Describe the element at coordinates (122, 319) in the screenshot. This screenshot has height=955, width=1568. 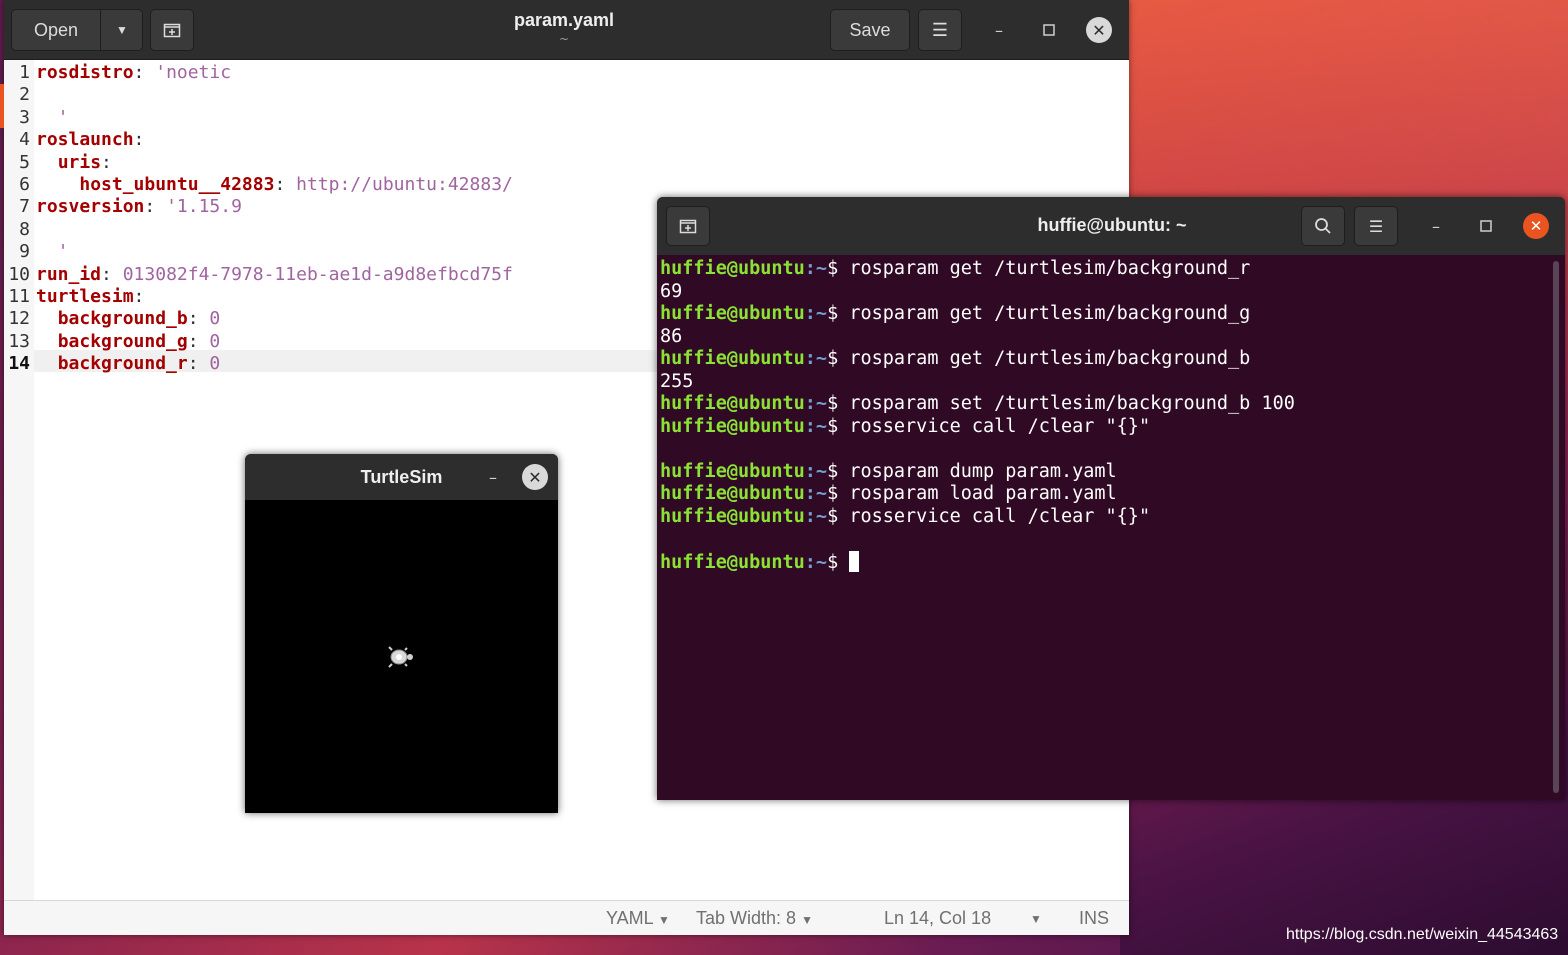
I see `yaml-key: background_b` at that location.